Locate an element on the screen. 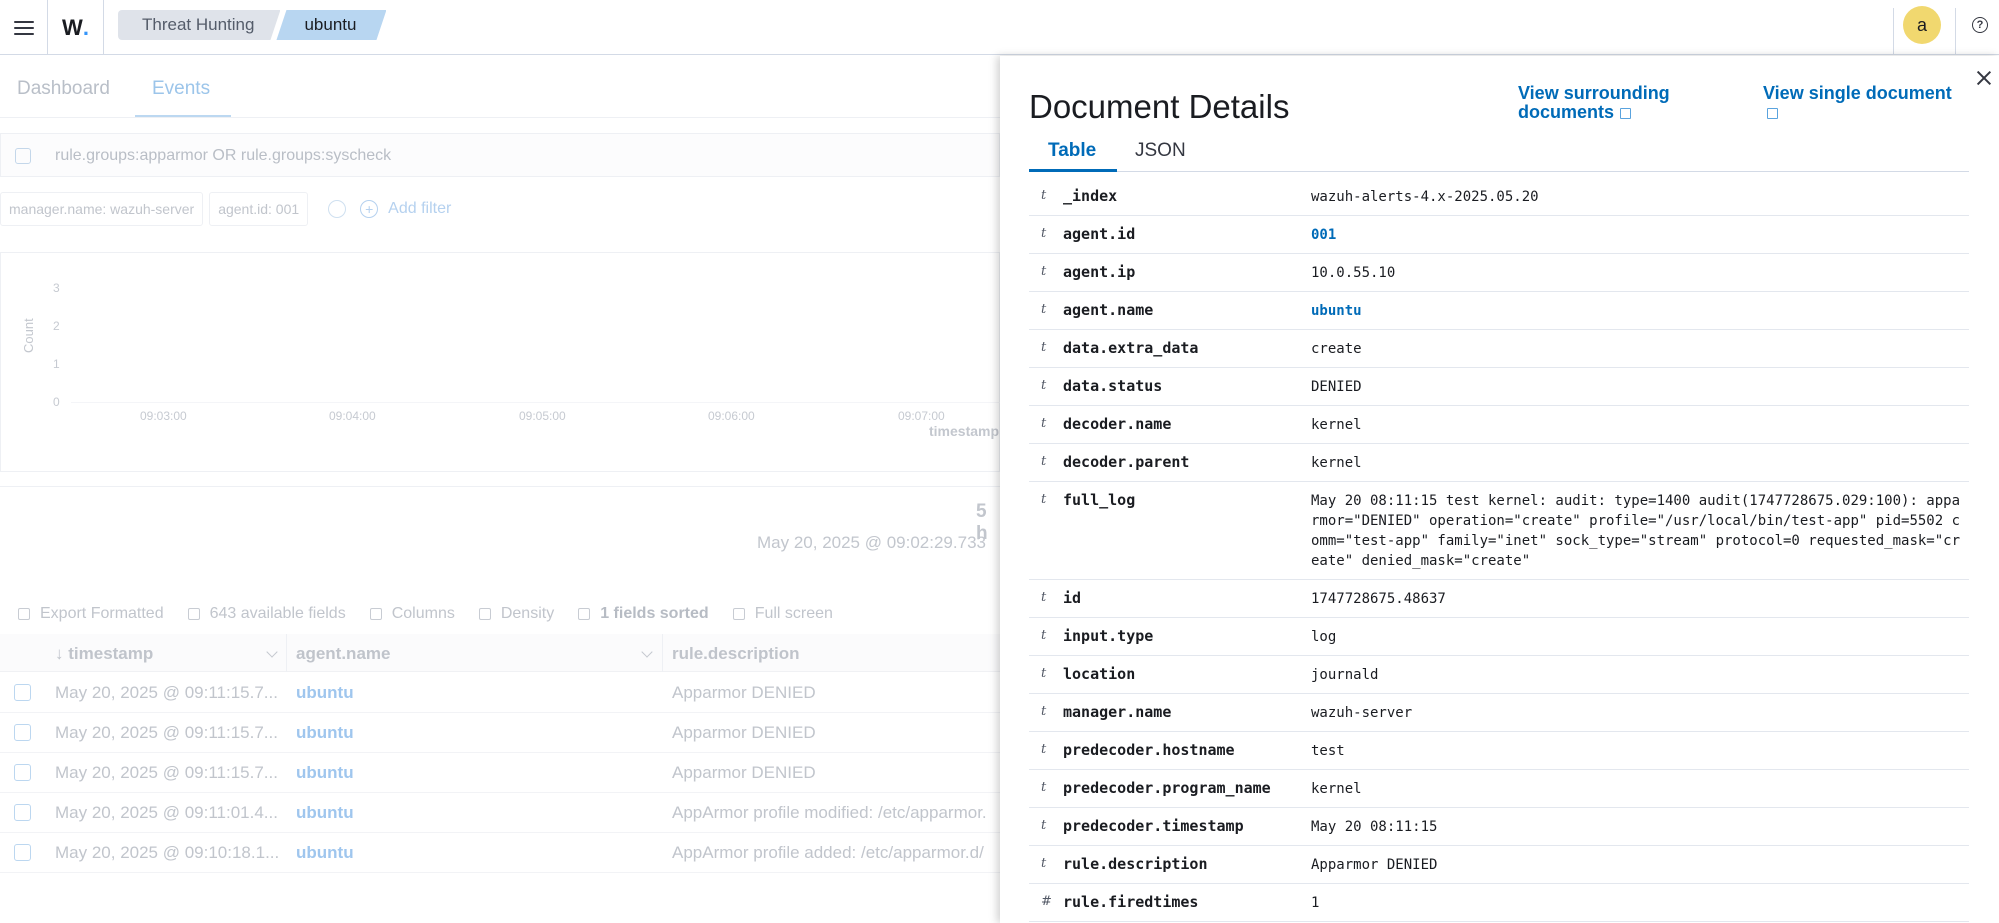 The width and height of the screenshot is (1999, 923). add-filter-button: + Add filter is located at coordinates (405, 209).